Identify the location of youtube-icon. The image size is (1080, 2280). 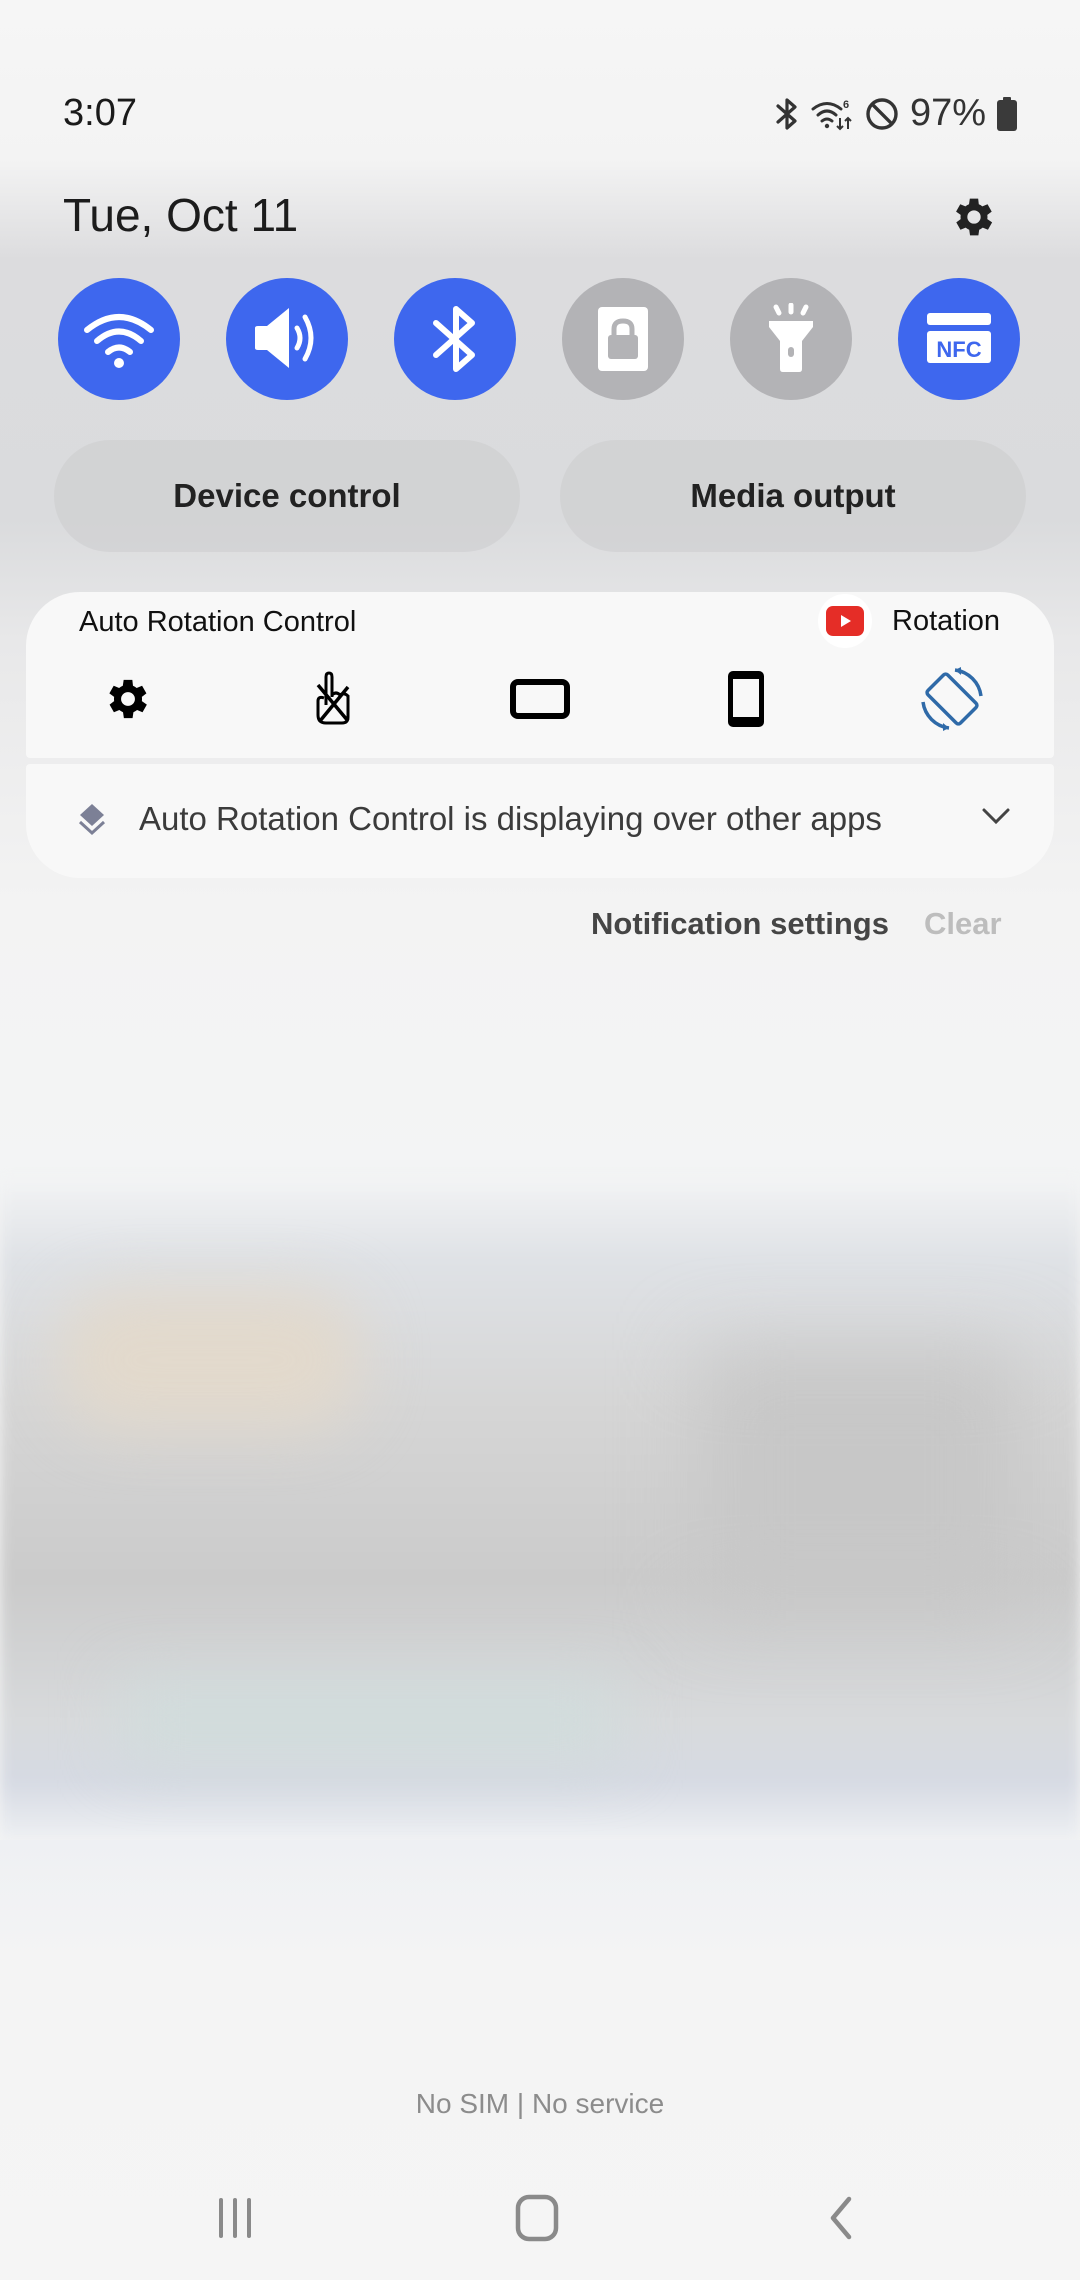
(845, 621).